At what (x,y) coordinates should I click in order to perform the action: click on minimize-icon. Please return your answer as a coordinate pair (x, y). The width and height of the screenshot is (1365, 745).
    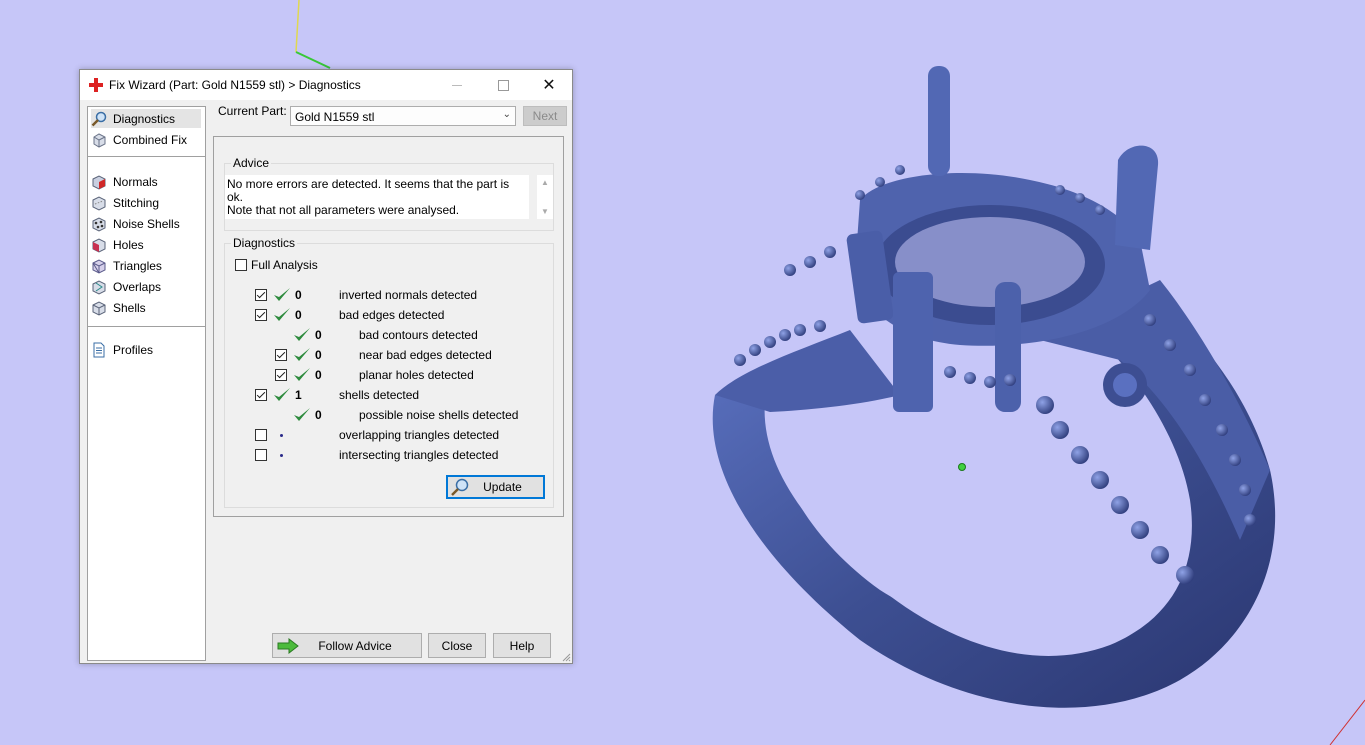
    Looking at the image, I should click on (457, 85).